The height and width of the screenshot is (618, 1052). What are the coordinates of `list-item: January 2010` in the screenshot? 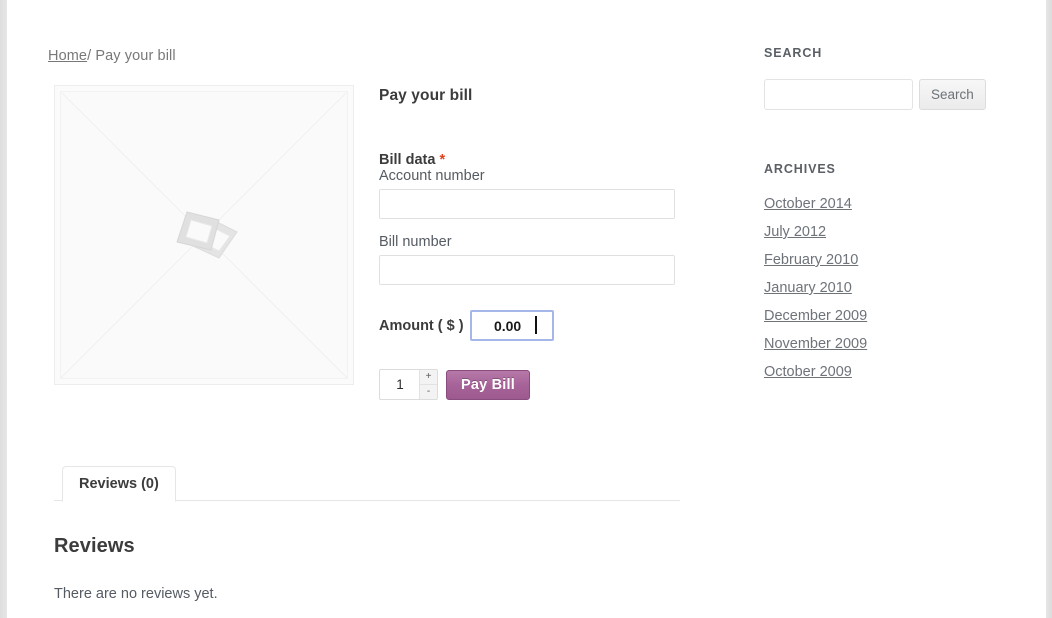 It's located at (869, 288).